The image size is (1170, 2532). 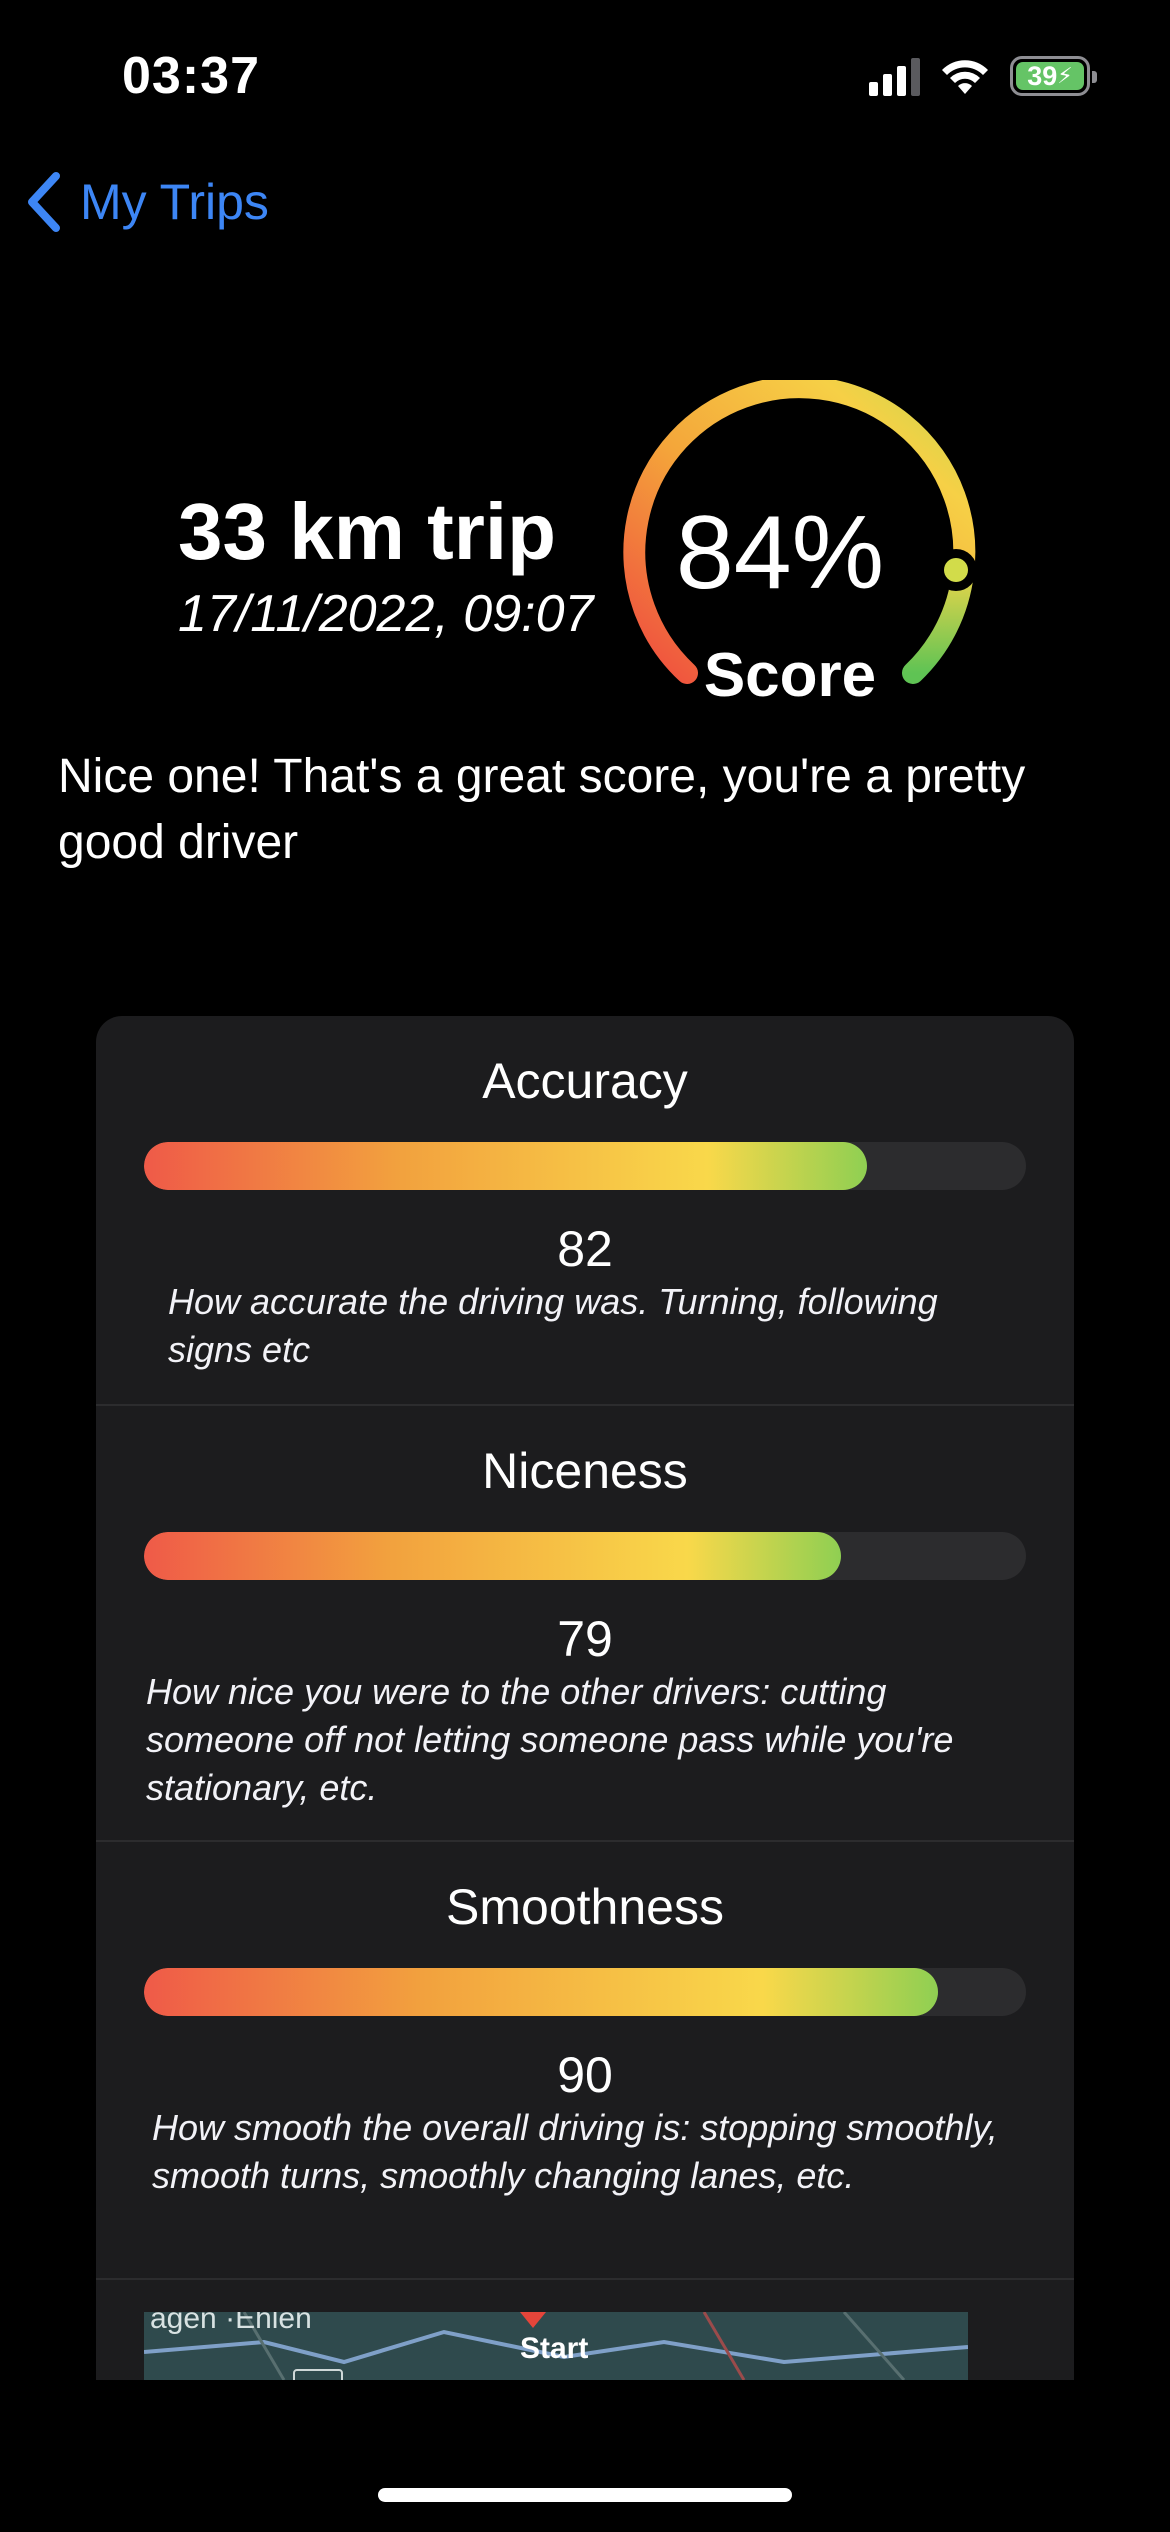 I want to click on trip-map: agen ·Ehlen Start, so click(x=556, y=2346).